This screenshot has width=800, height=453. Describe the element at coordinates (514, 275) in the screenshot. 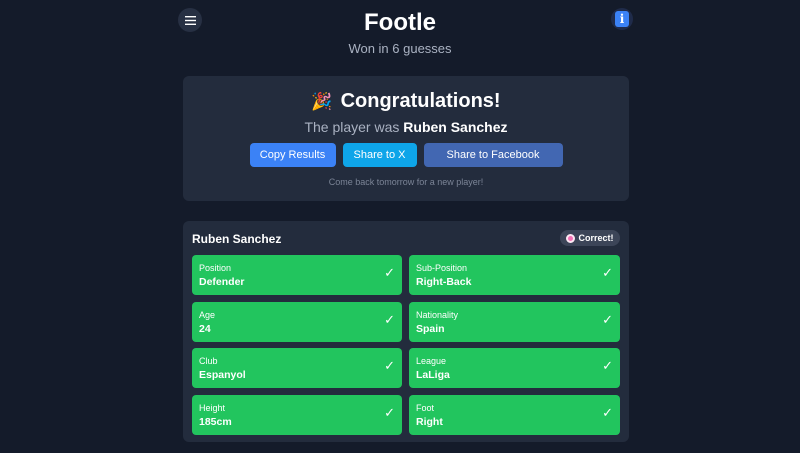

I see `attribute-sub-position: Sub-Position Right-Back ✓` at that location.